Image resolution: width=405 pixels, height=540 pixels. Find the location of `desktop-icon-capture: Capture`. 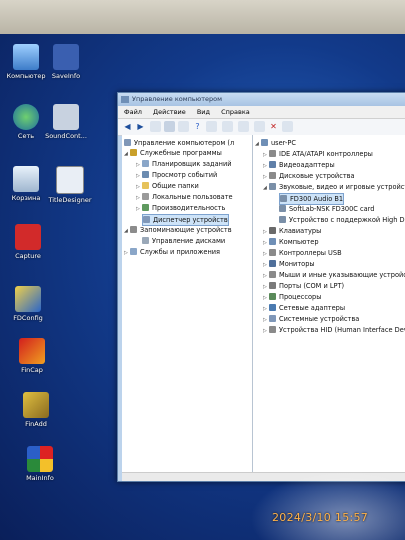

desktop-icon-capture: Capture is located at coordinates (28, 242).